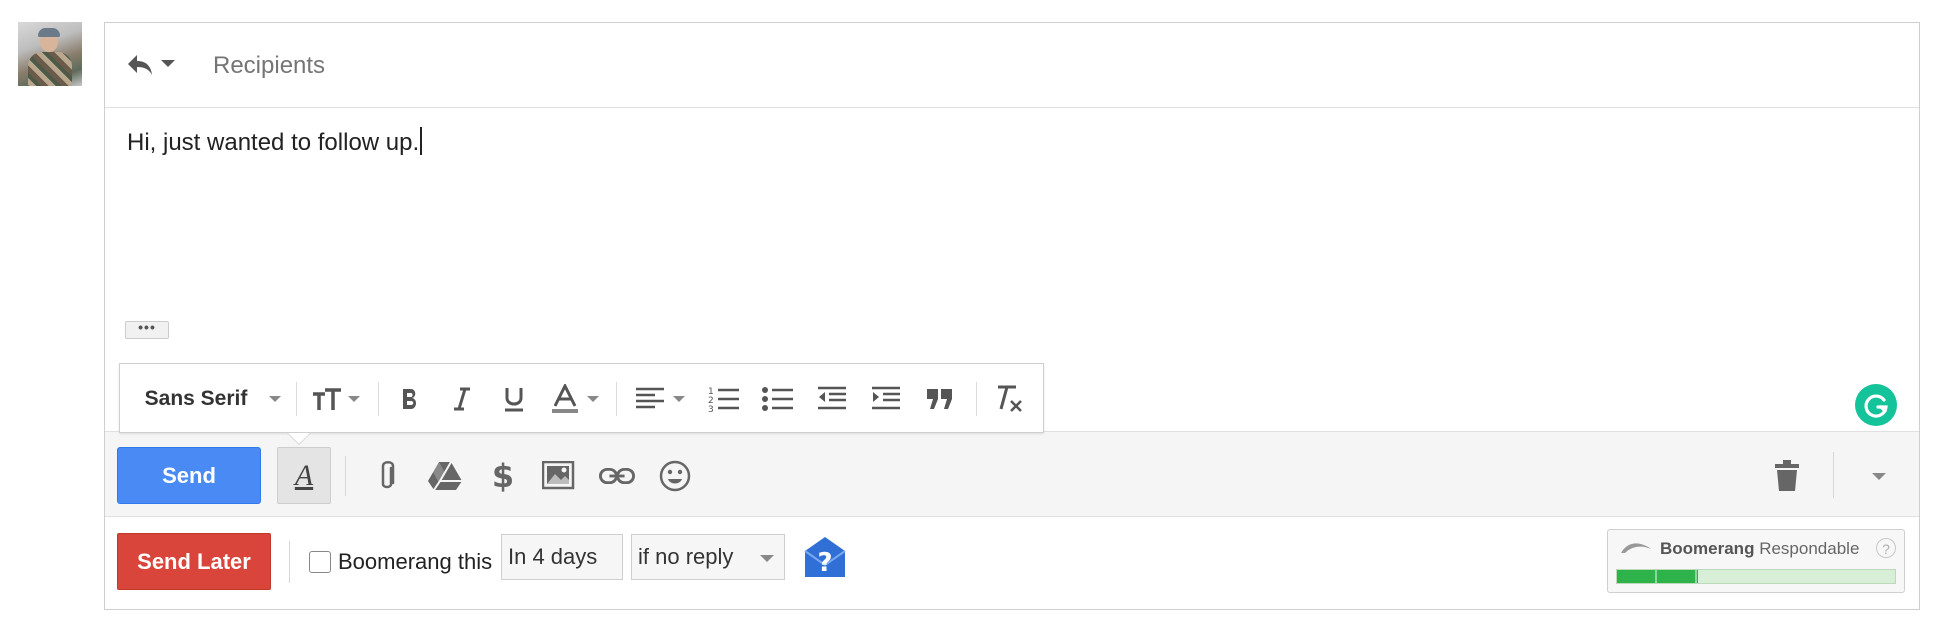 The image size is (1938, 632). I want to click on text-size-button, so click(336, 399).